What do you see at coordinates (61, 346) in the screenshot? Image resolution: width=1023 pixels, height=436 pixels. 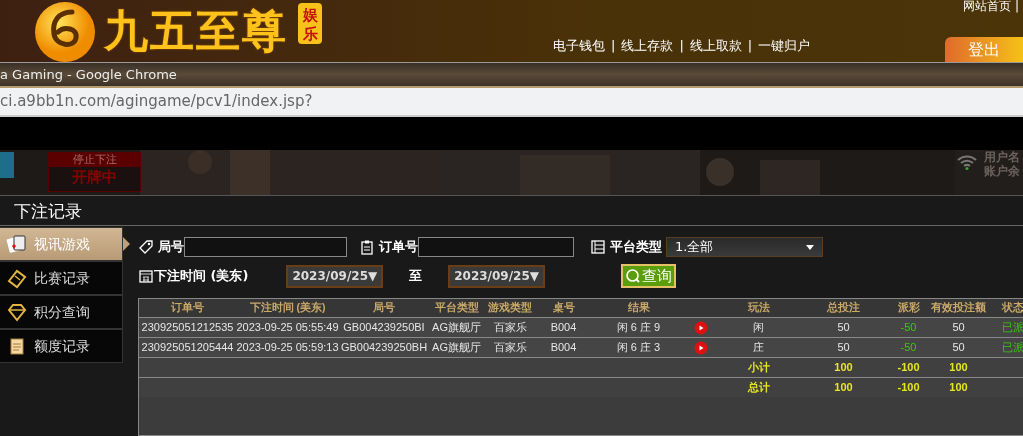 I see `sidebar-item: 额度记录` at bounding box center [61, 346].